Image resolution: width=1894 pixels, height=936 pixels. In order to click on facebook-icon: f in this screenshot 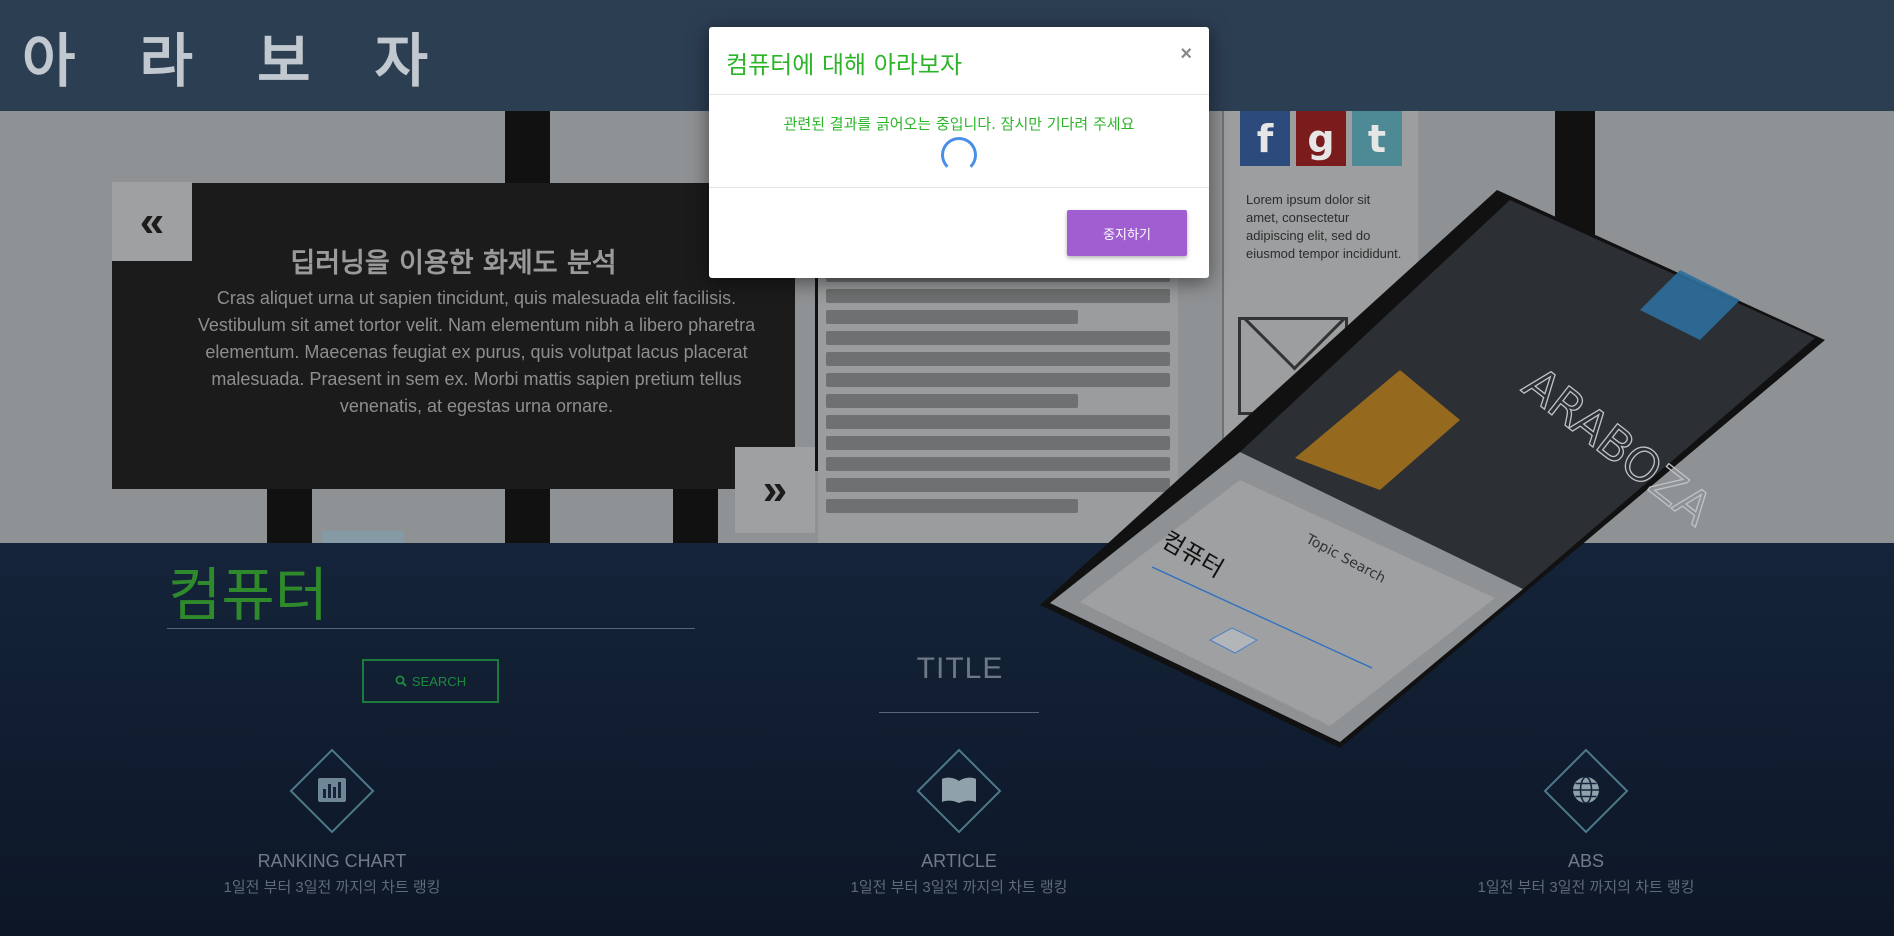, I will do `click(1265, 138)`.